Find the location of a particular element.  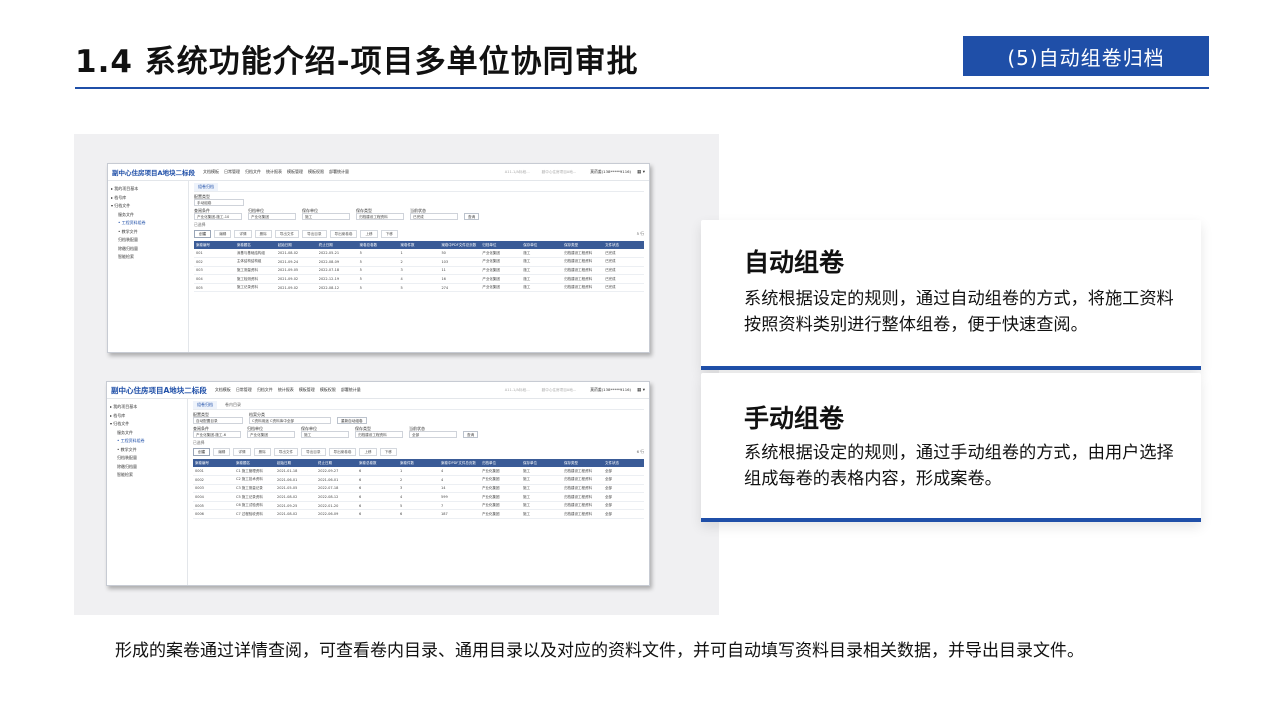

filter-select: 已完成 is located at coordinates (434, 216).